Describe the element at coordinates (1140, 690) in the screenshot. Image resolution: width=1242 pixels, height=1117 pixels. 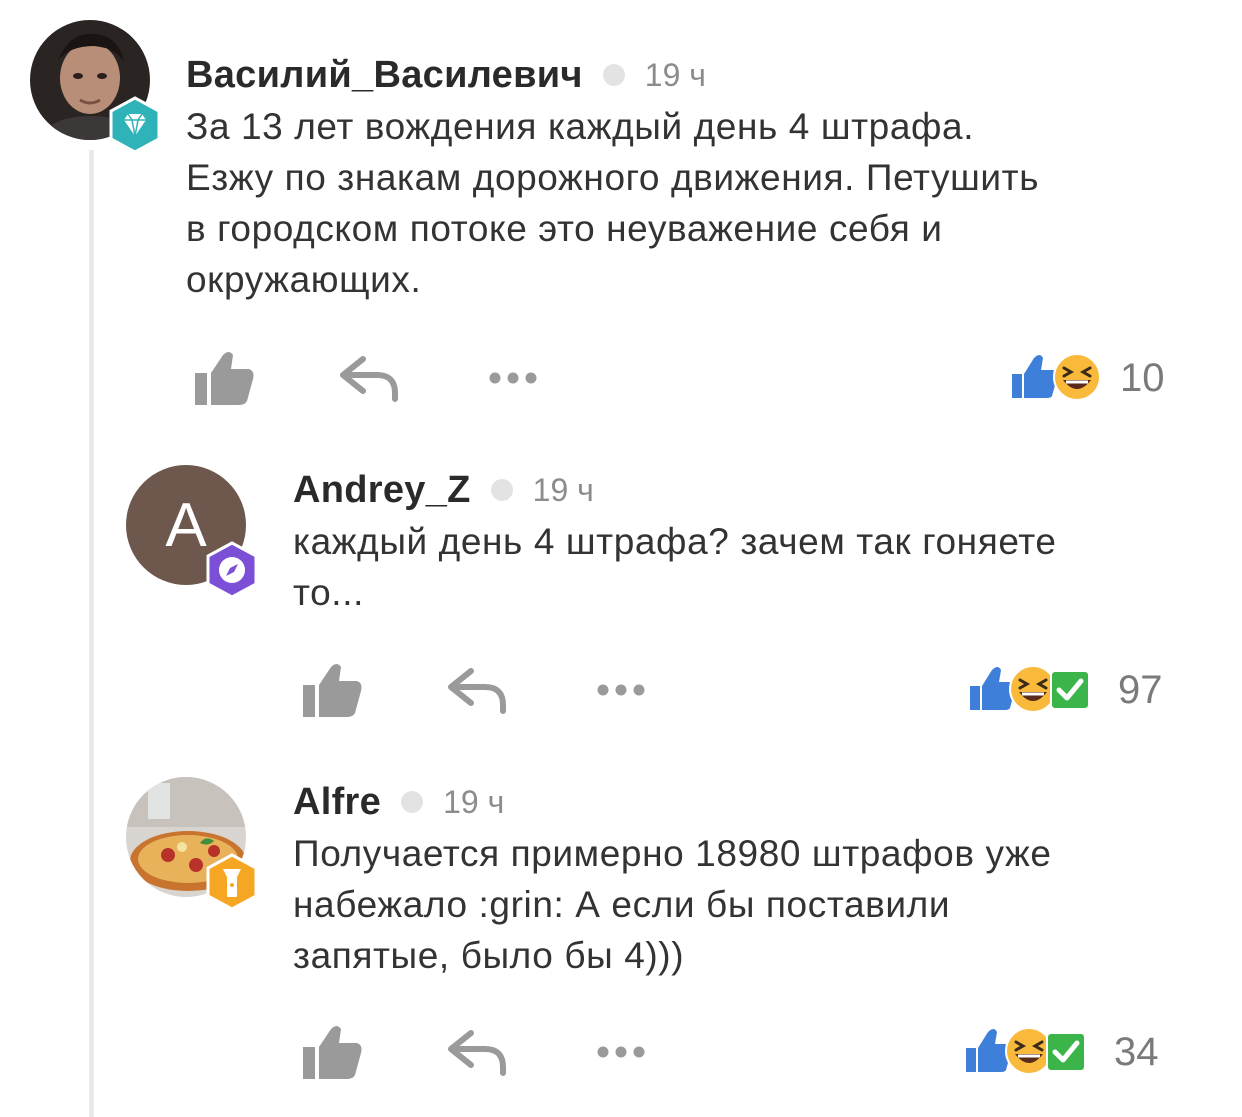
I see `reaction-count: 97` at that location.